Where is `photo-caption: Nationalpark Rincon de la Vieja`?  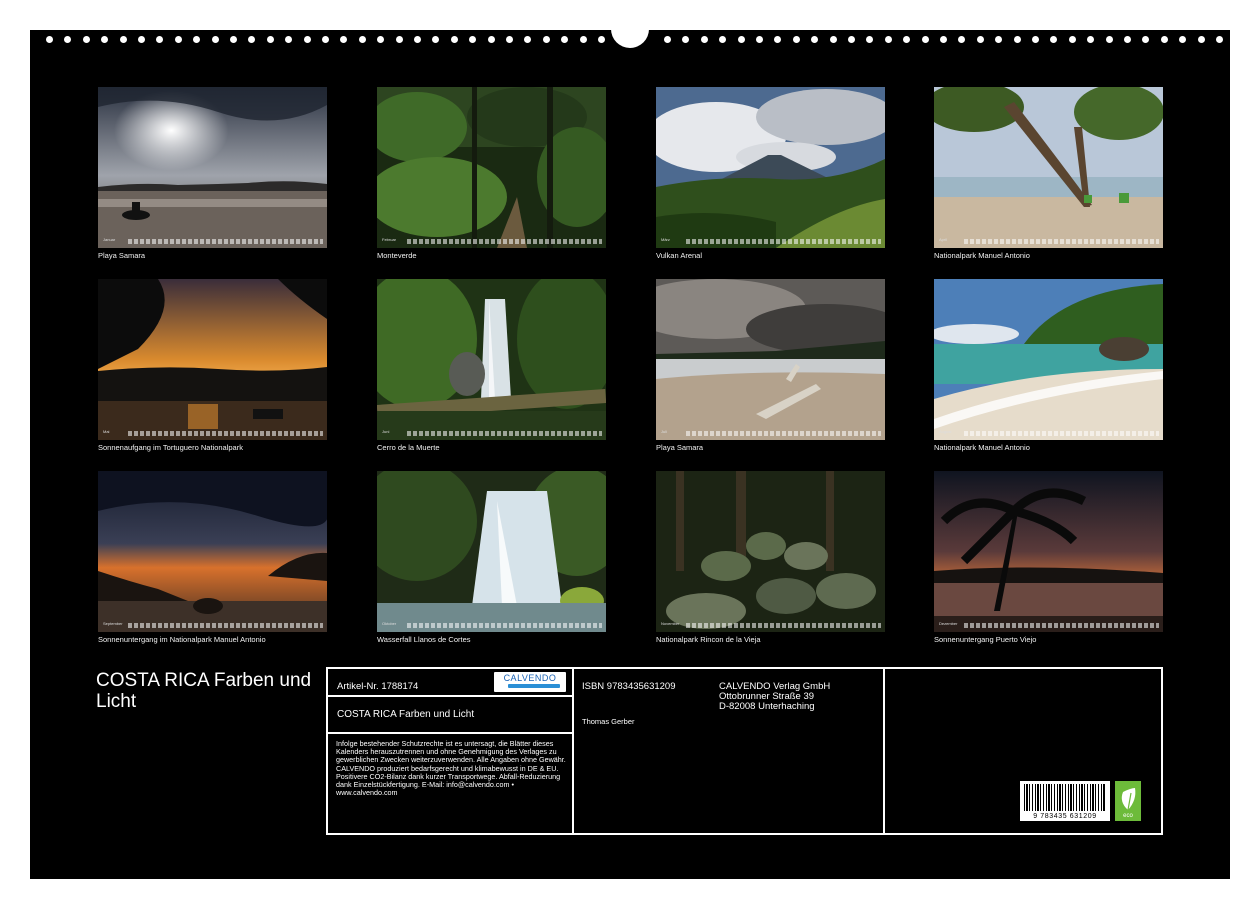 photo-caption: Nationalpark Rincon de la Vieja is located at coordinates (708, 639).